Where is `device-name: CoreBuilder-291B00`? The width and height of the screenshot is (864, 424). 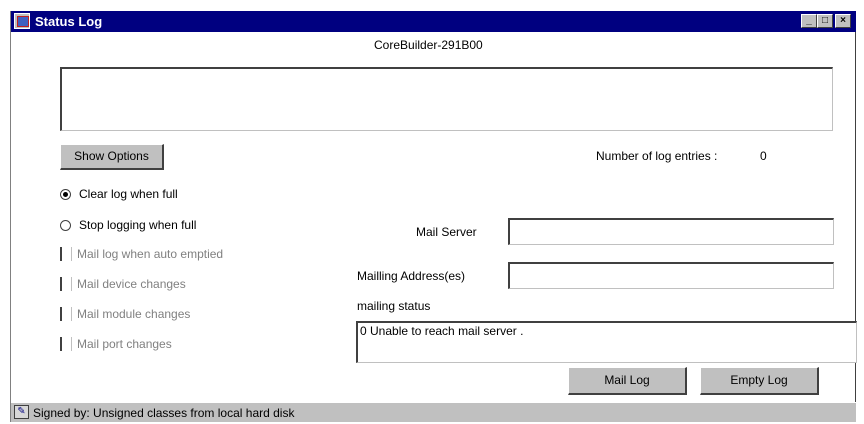 device-name: CoreBuilder-291B00 is located at coordinates (428, 45).